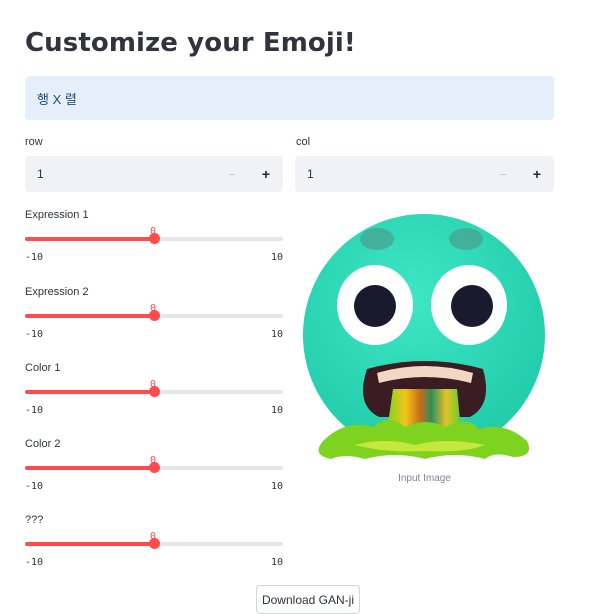 This screenshot has width=600, height=614. What do you see at coordinates (537, 174) in the screenshot?
I see `col-increment-button: +` at bounding box center [537, 174].